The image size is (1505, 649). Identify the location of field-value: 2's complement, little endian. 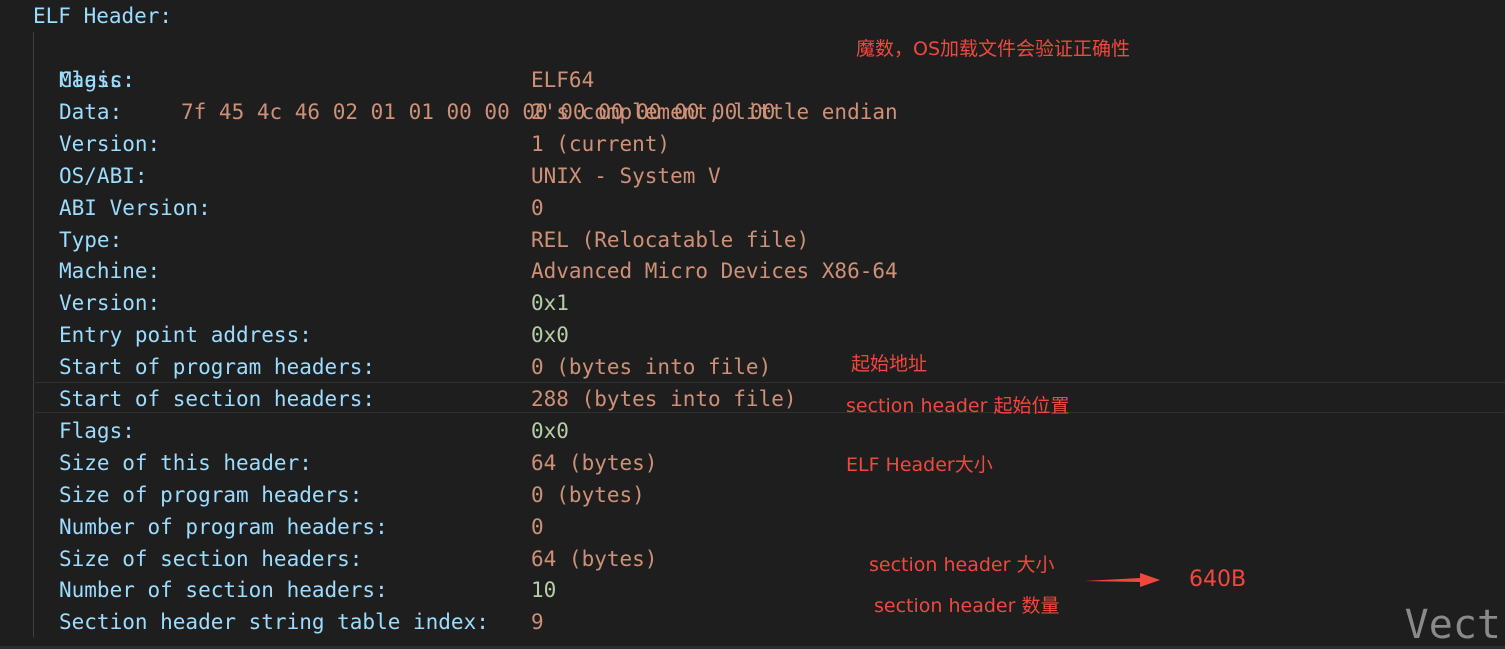
(714, 111).